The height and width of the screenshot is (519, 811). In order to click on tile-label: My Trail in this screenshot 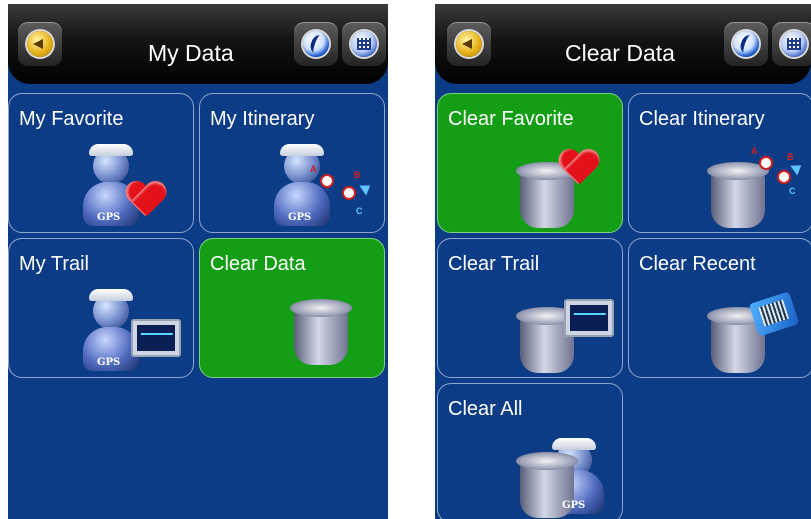, I will do `click(54, 264)`.